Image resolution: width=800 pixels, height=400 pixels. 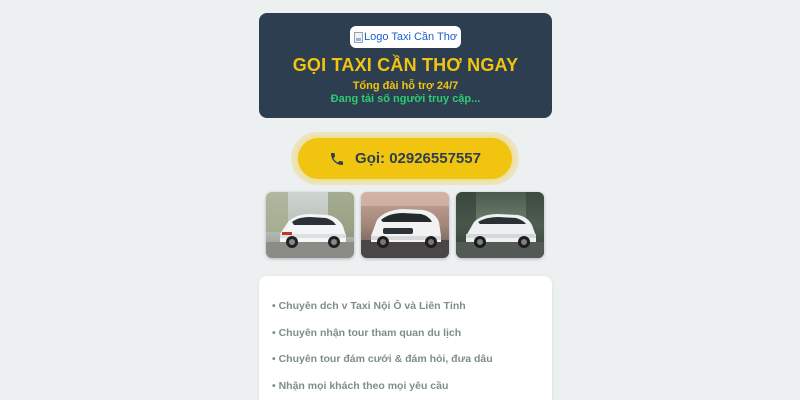 What do you see at coordinates (337, 159) in the screenshot?
I see `phone-icon` at bounding box center [337, 159].